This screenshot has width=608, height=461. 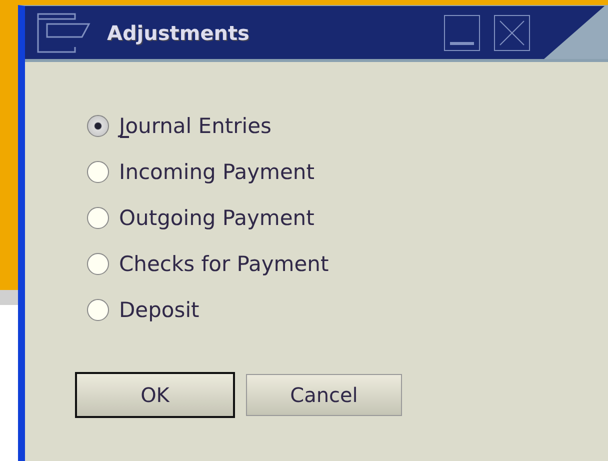 What do you see at coordinates (324, 395) in the screenshot?
I see `cancel-button: Cancel` at bounding box center [324, 395].